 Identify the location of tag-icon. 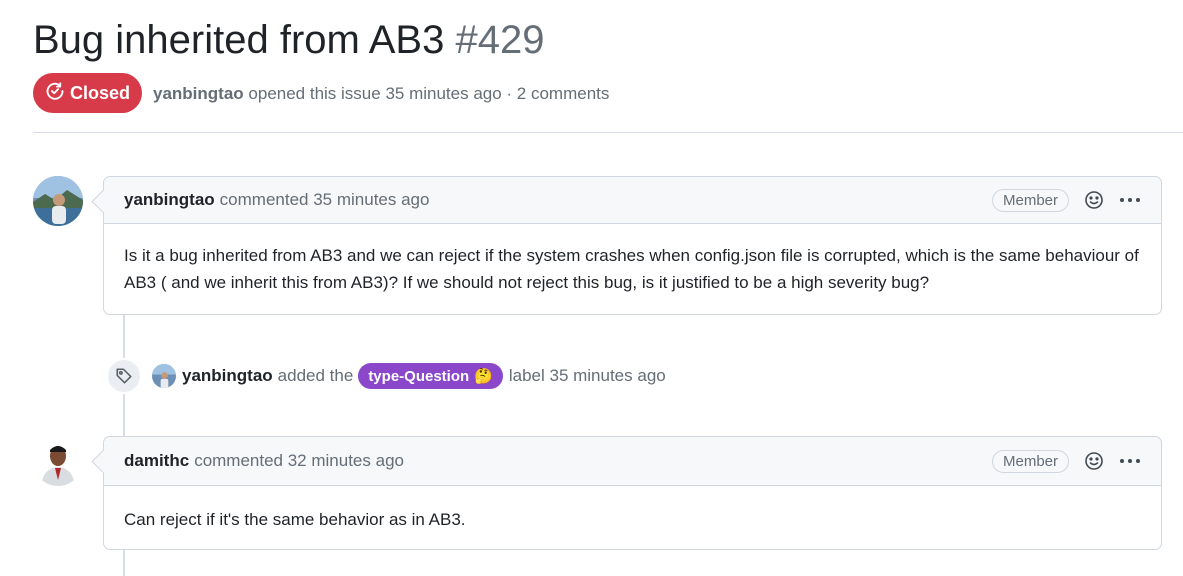
(124, 376).